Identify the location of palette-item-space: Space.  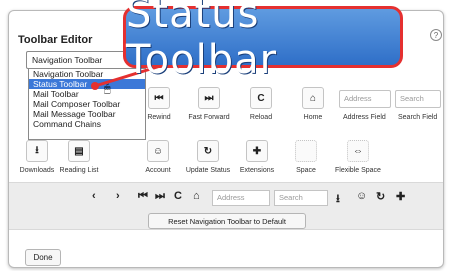
(306, 157).